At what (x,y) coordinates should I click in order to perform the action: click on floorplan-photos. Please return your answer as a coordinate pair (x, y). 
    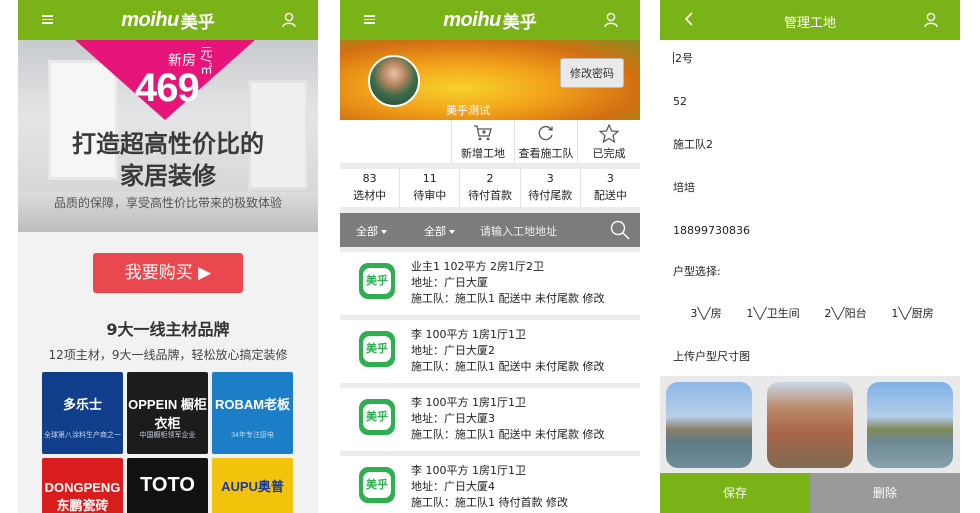
    Looking at the image, I should click on (810, 424).